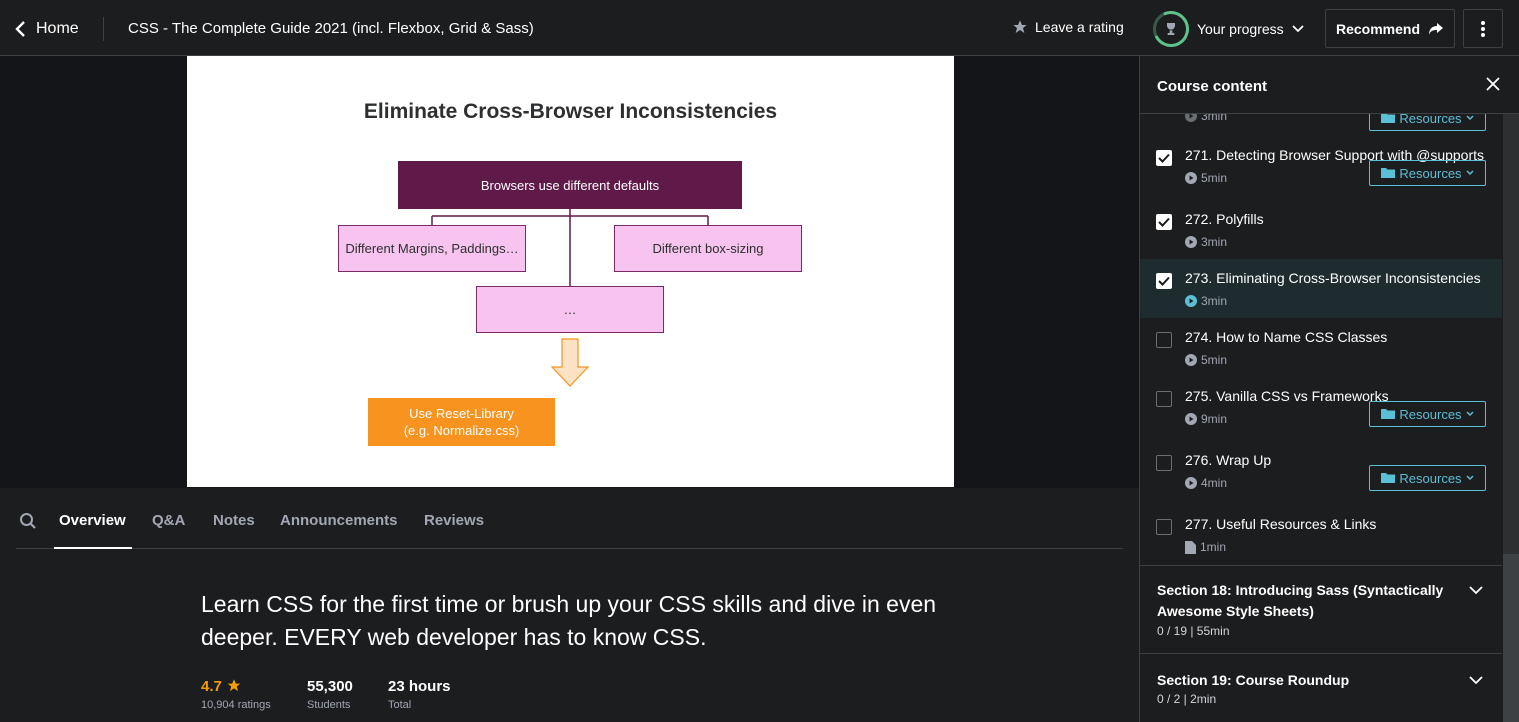 This screenshot has height=722, width=1519. I want to click on lecture-title: 275. Vanilla CSS vs Frameworks, so click(1287, 396).